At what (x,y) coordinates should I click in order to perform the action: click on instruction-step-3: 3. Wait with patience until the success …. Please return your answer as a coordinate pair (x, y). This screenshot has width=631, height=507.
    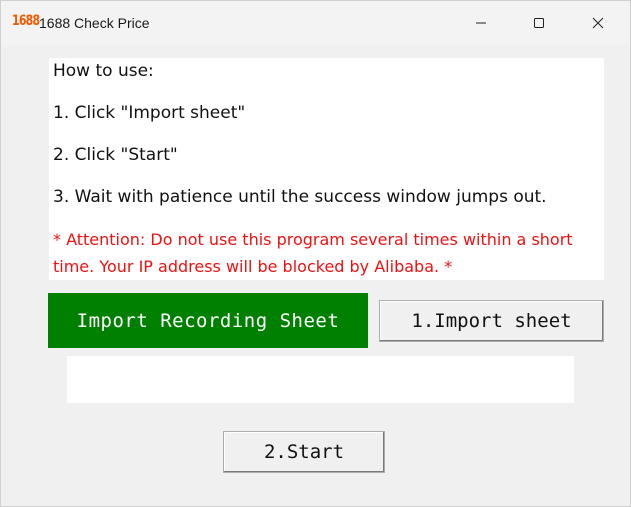
    Looking at the image, I should click on (300, 197).